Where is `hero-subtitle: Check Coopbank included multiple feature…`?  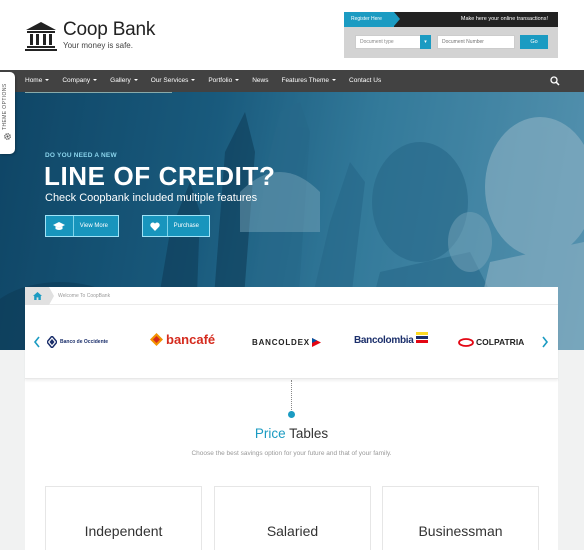 hero-subtitle: Check Coopbank included multiple feature… is located at coordinates (151, 198).